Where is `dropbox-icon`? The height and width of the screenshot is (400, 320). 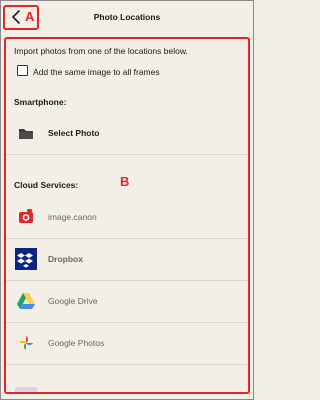 dropbox-icon is located at coordinates (26, 259).